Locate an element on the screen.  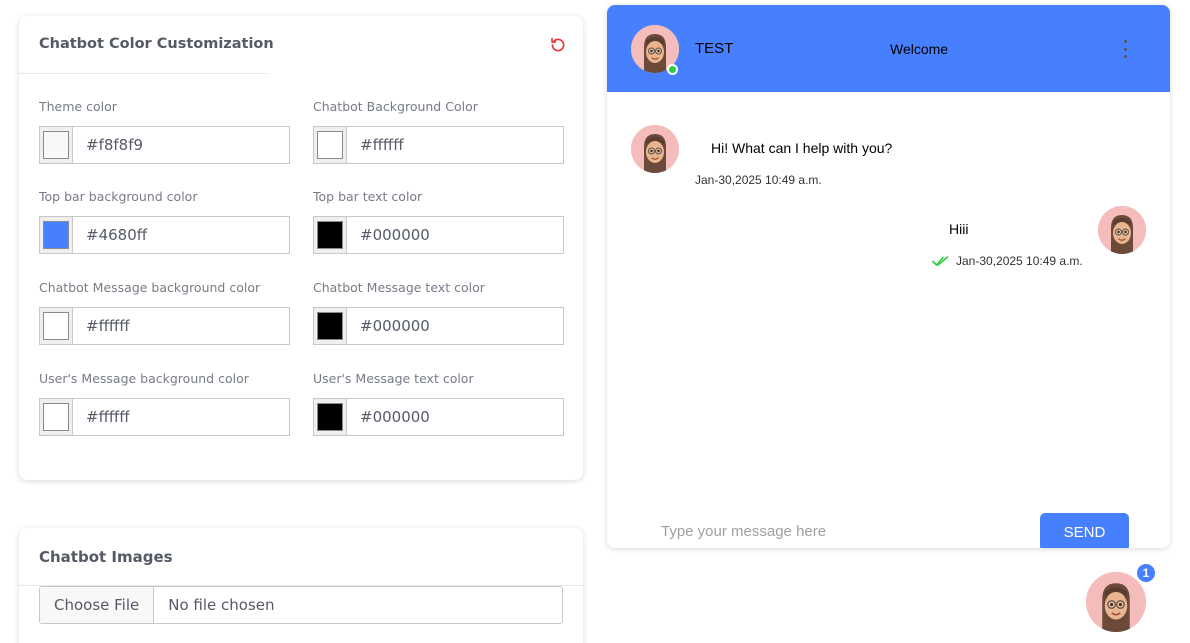
field-label: Top bar text color is located at coordinates (368, 196).